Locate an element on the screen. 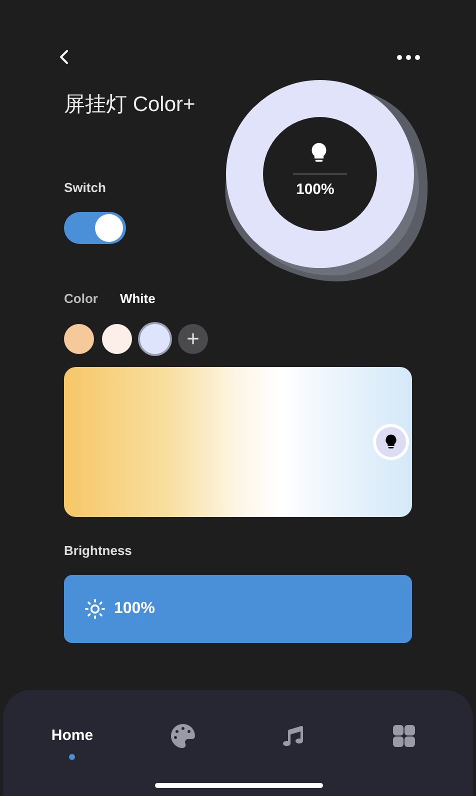 This screenshot has height=796, width=476. brightness-reading: 100% is located at coordinates (134, 609).